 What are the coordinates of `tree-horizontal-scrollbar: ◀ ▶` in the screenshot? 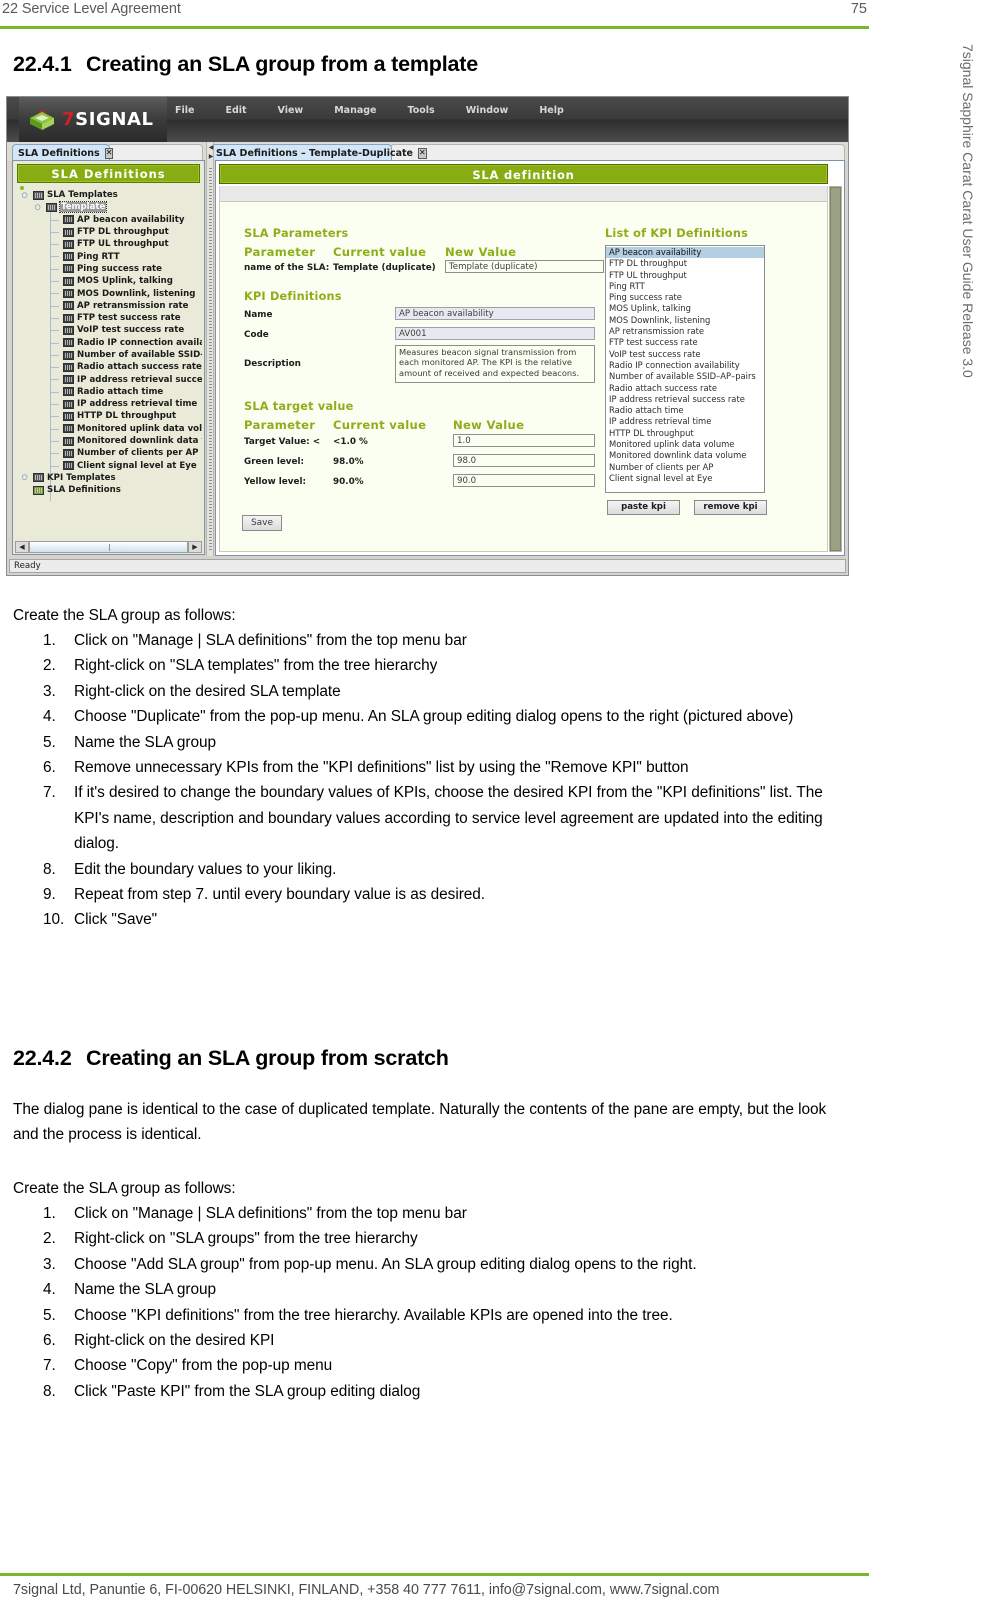 It's located at (108, 547).